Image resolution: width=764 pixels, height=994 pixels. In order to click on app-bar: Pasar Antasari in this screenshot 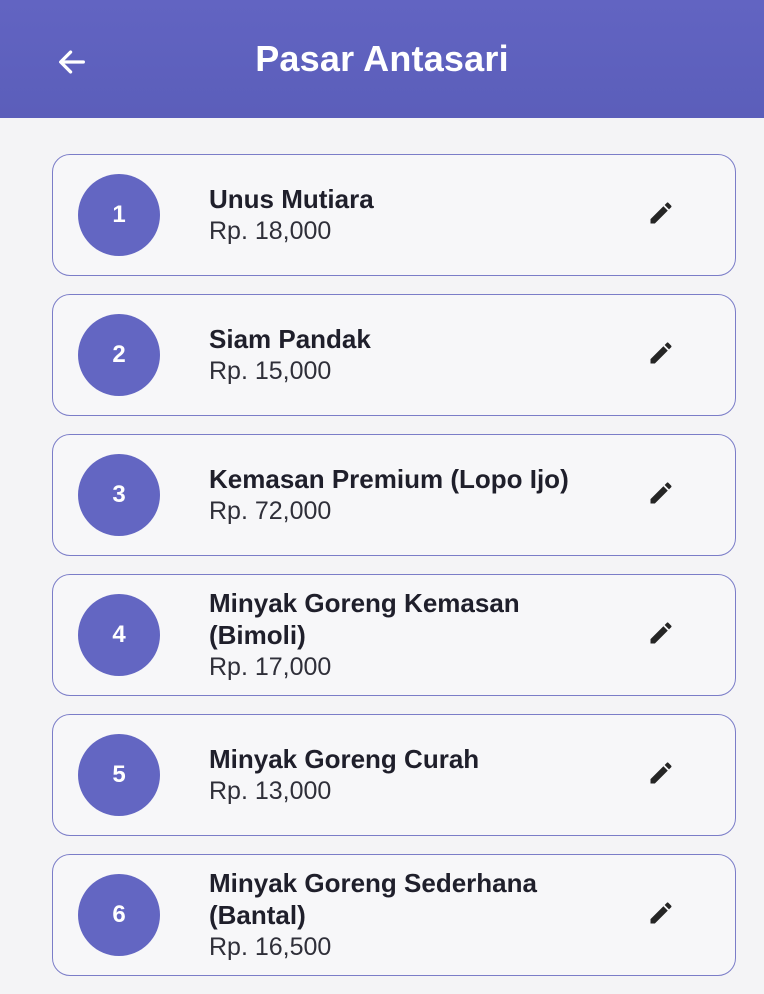, I will do `click(382, 59)`.